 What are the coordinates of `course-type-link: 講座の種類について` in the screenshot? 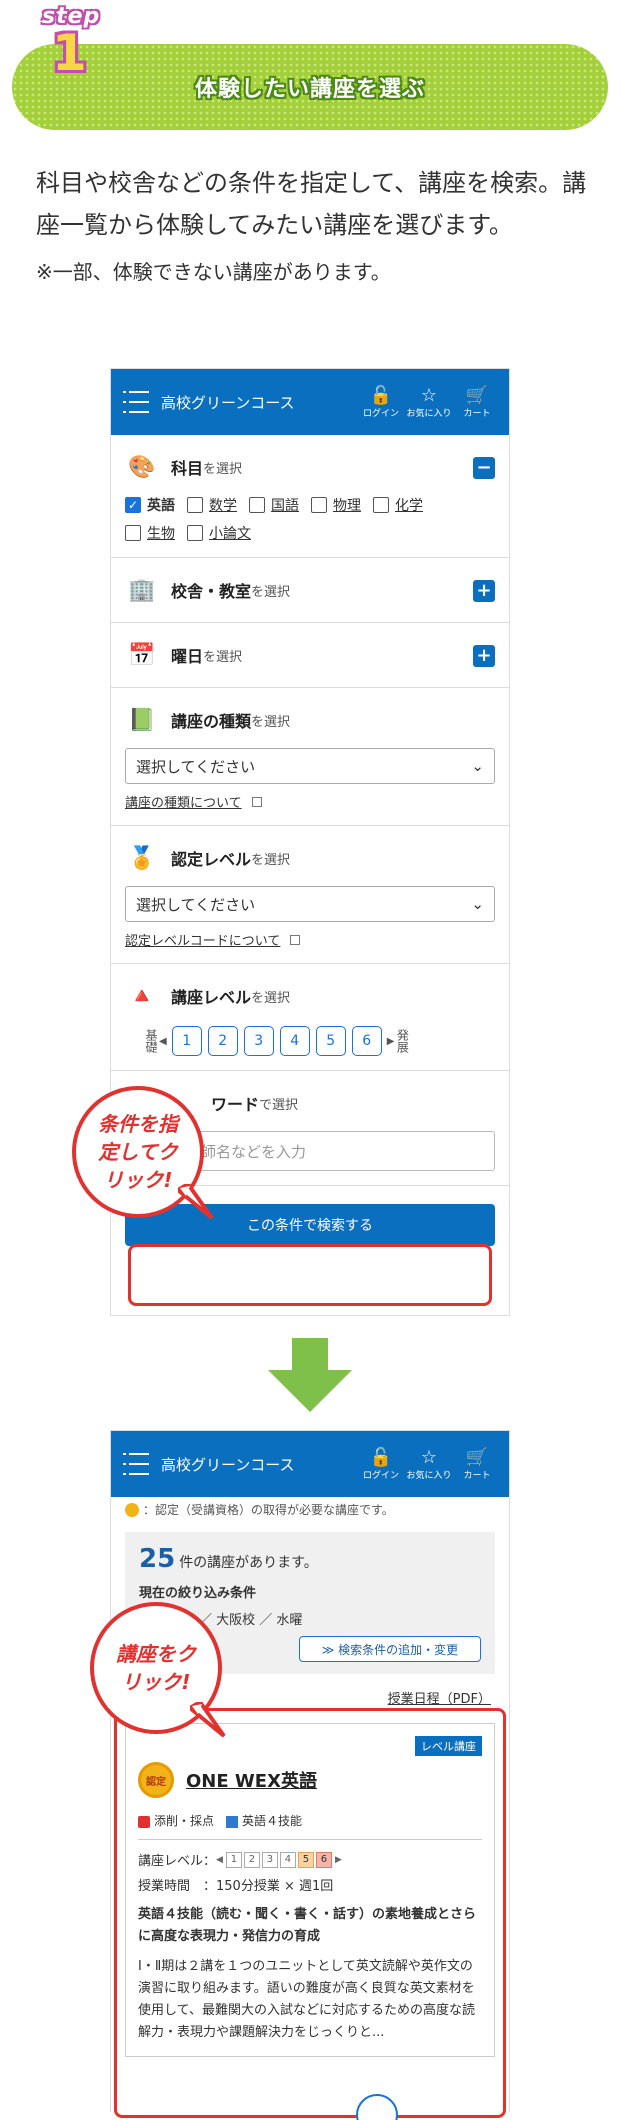 It's located at (310, 801).